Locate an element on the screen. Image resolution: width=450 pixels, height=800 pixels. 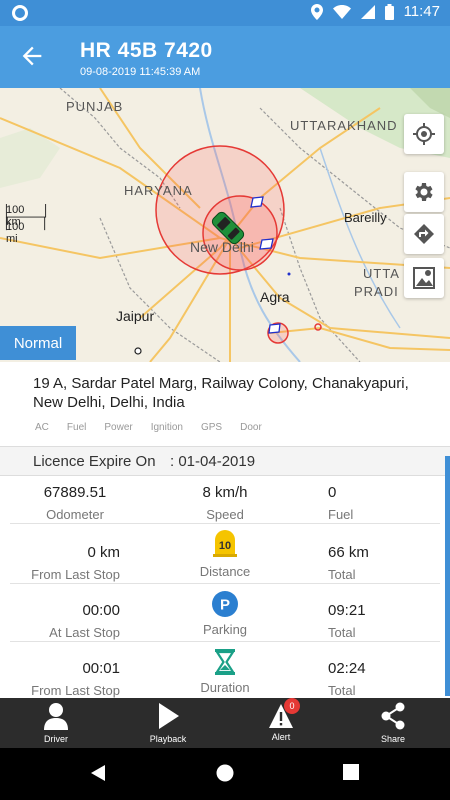
licence-expiry-row: Licence Expire On : 01-04-2019 is located at coordinates (225, 461).